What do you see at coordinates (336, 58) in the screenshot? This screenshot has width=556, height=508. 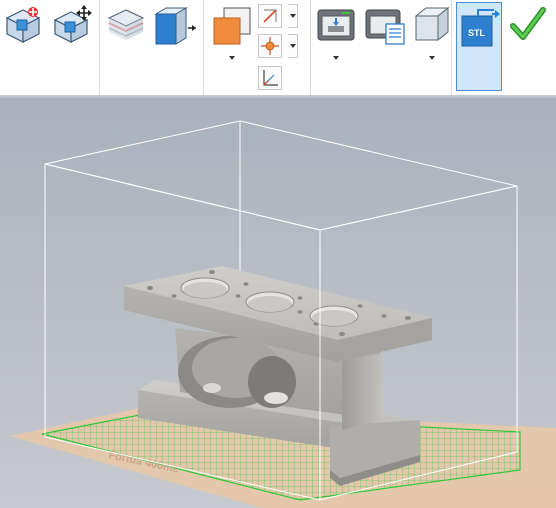 I see `build-setup-dropdown` at bounding box center [336, 58].